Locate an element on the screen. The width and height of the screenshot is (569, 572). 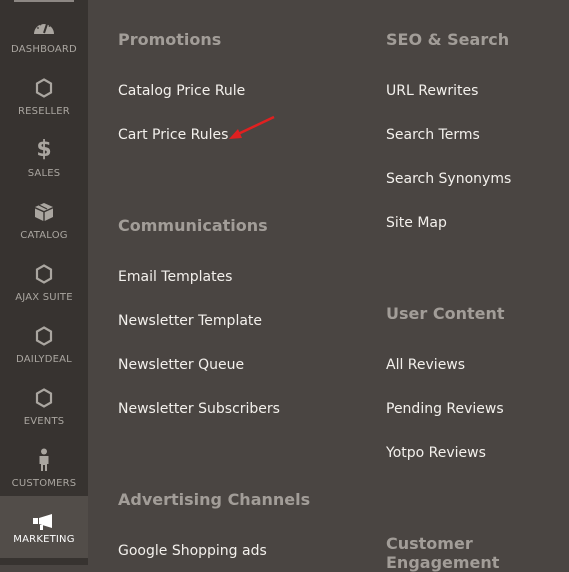
dollar-icon: $ is located at coordinates (44, 149).